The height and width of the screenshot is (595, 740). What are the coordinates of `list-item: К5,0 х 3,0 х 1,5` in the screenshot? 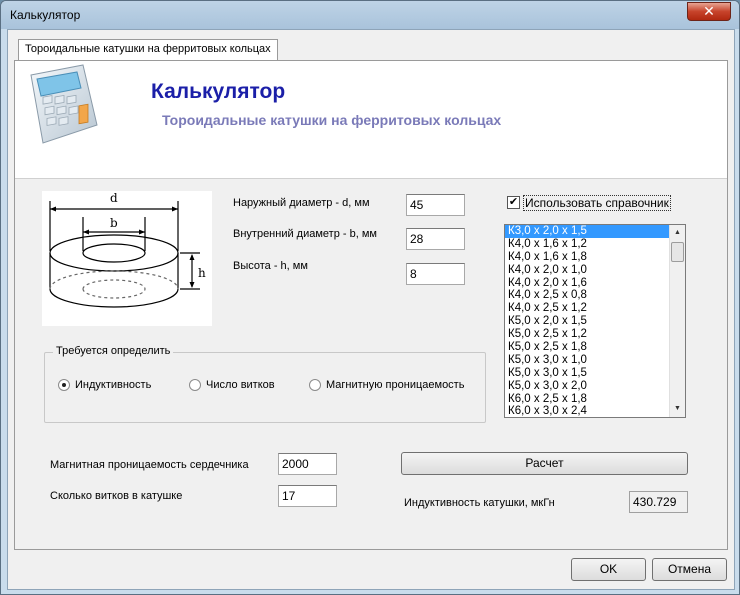 It's located at (595, 373).